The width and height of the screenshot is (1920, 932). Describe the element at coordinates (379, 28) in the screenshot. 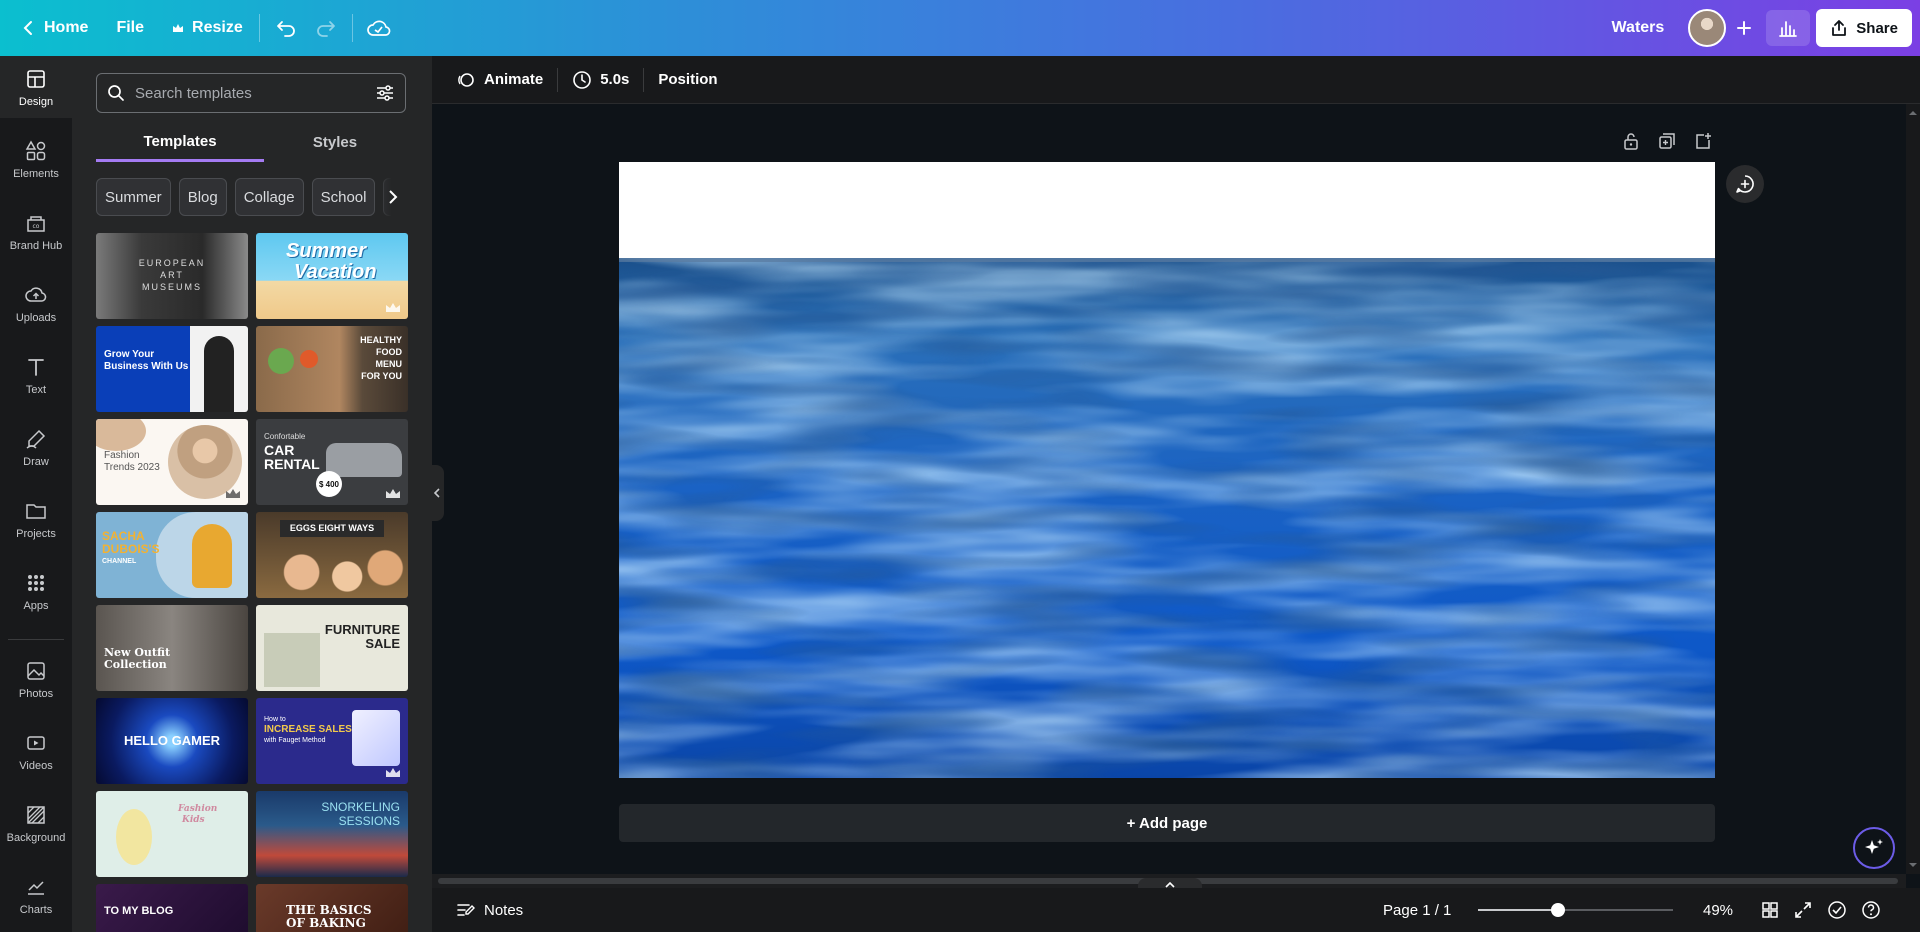

I see `cloud-save-status` at that location.